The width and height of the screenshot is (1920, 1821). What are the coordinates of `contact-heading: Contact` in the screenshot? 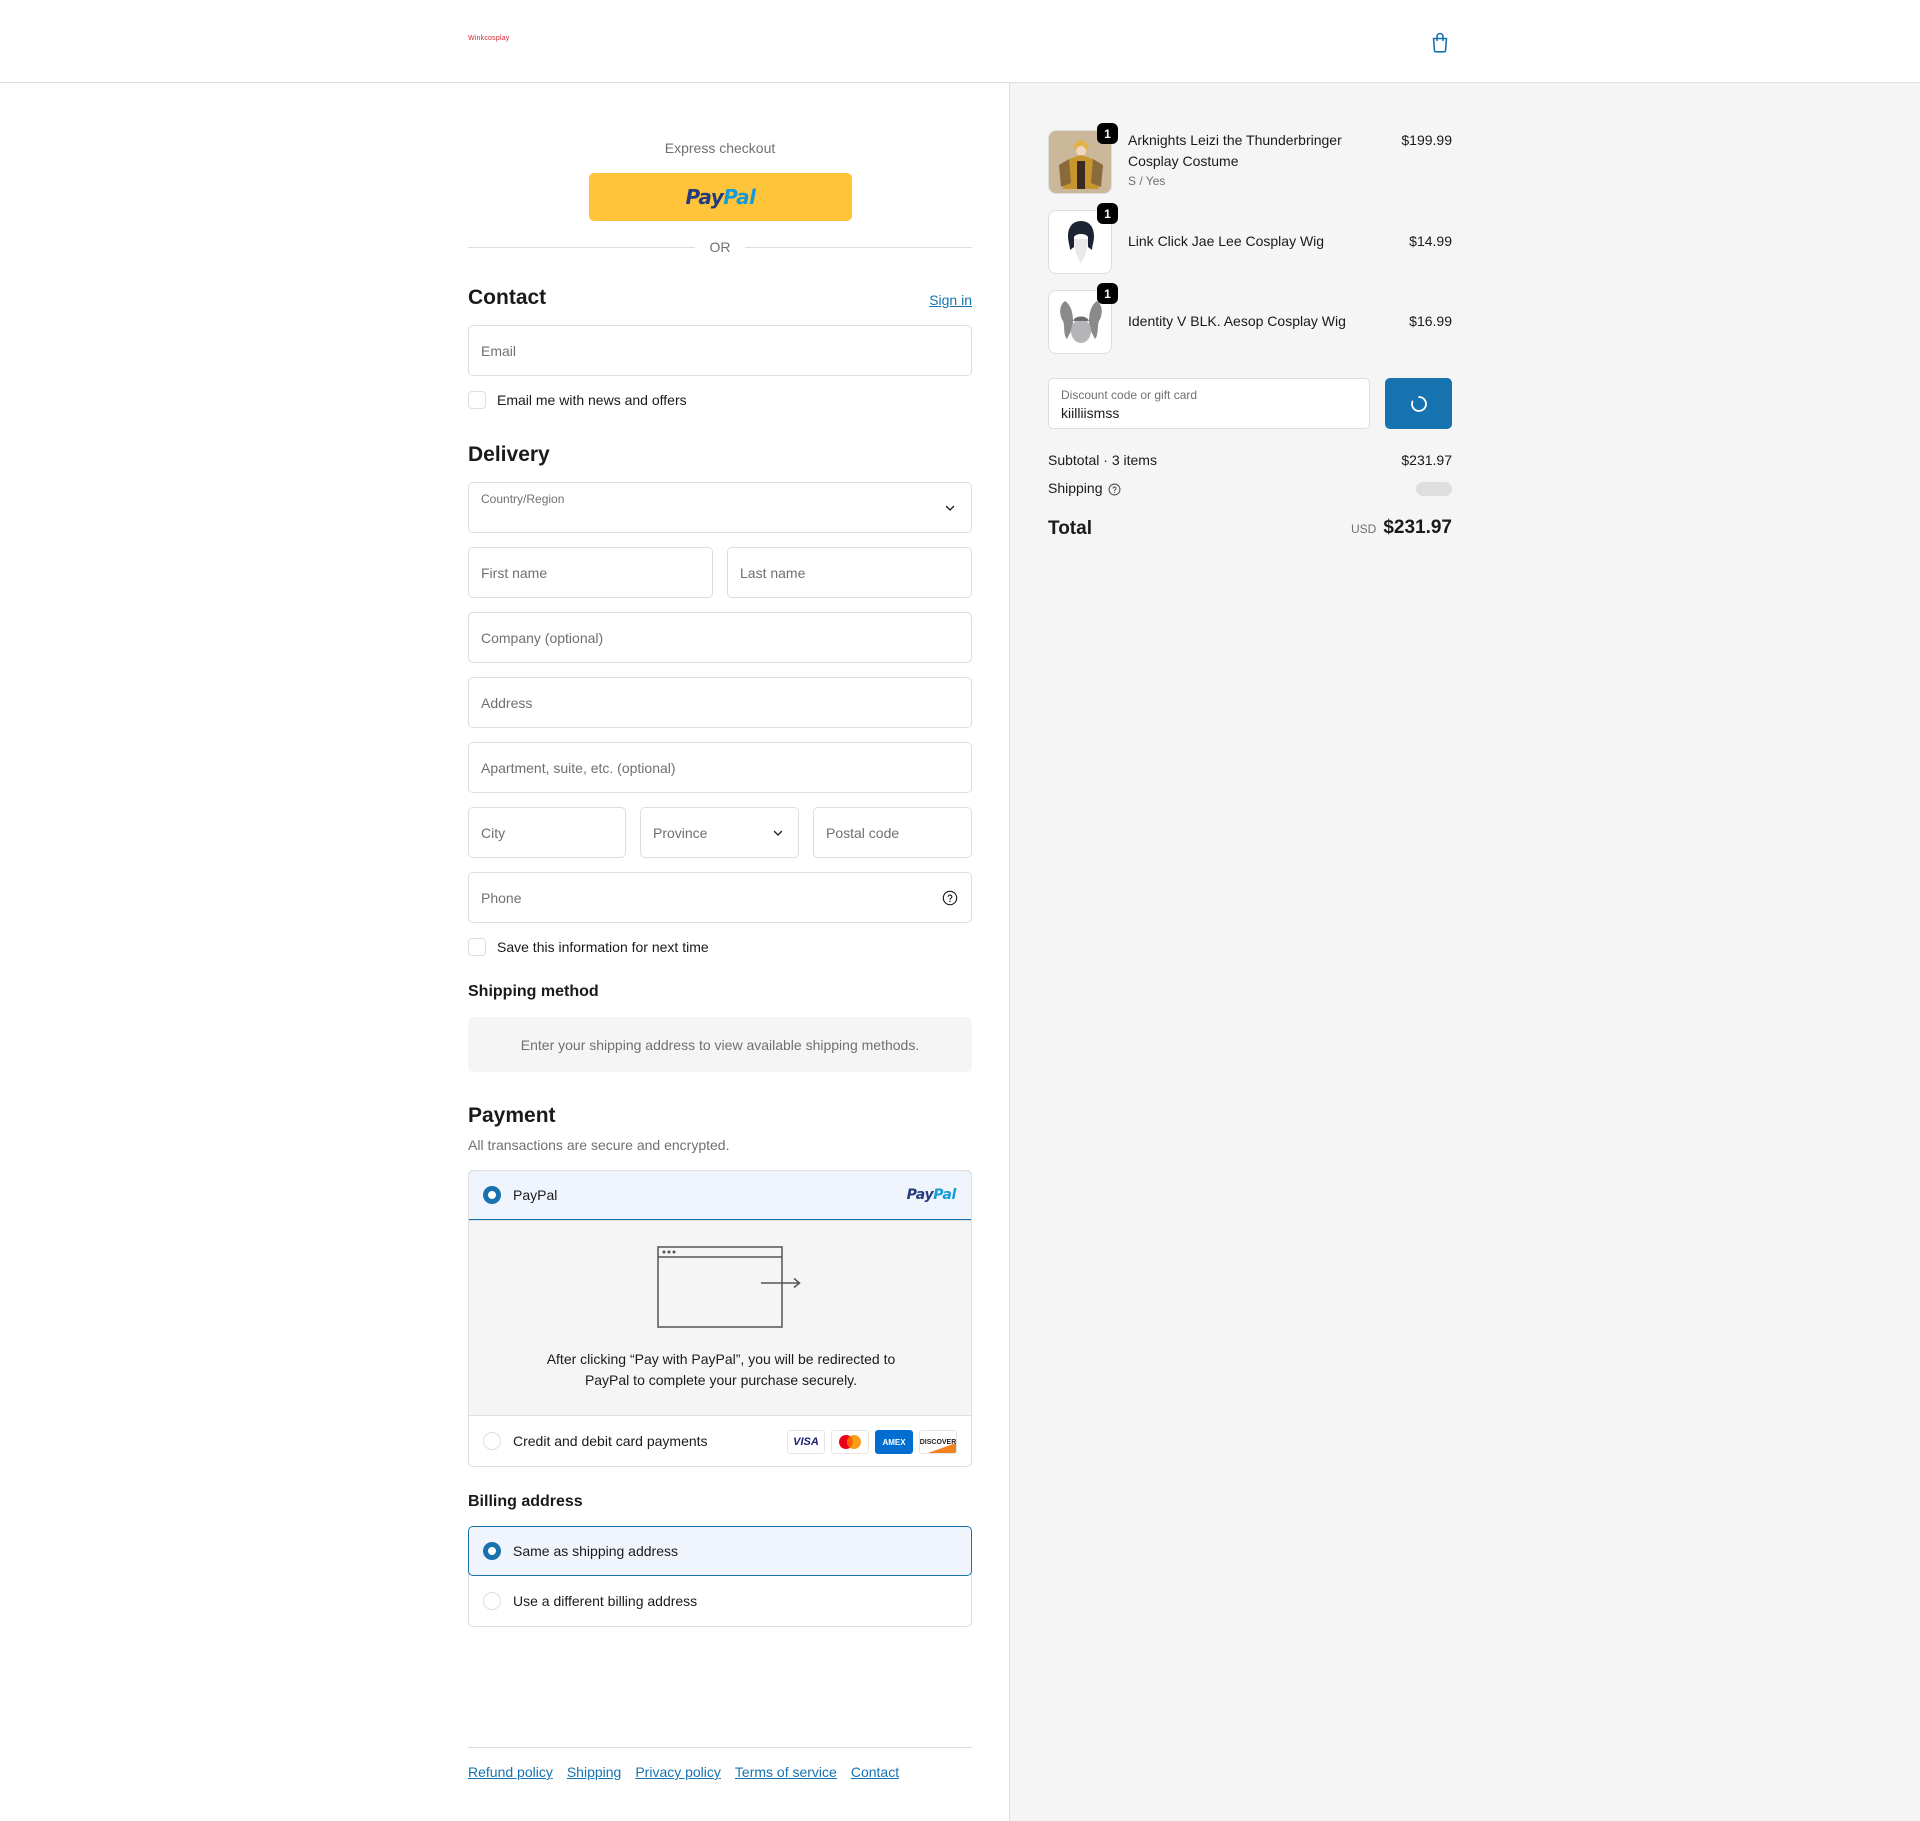 It's located at (507, 297).